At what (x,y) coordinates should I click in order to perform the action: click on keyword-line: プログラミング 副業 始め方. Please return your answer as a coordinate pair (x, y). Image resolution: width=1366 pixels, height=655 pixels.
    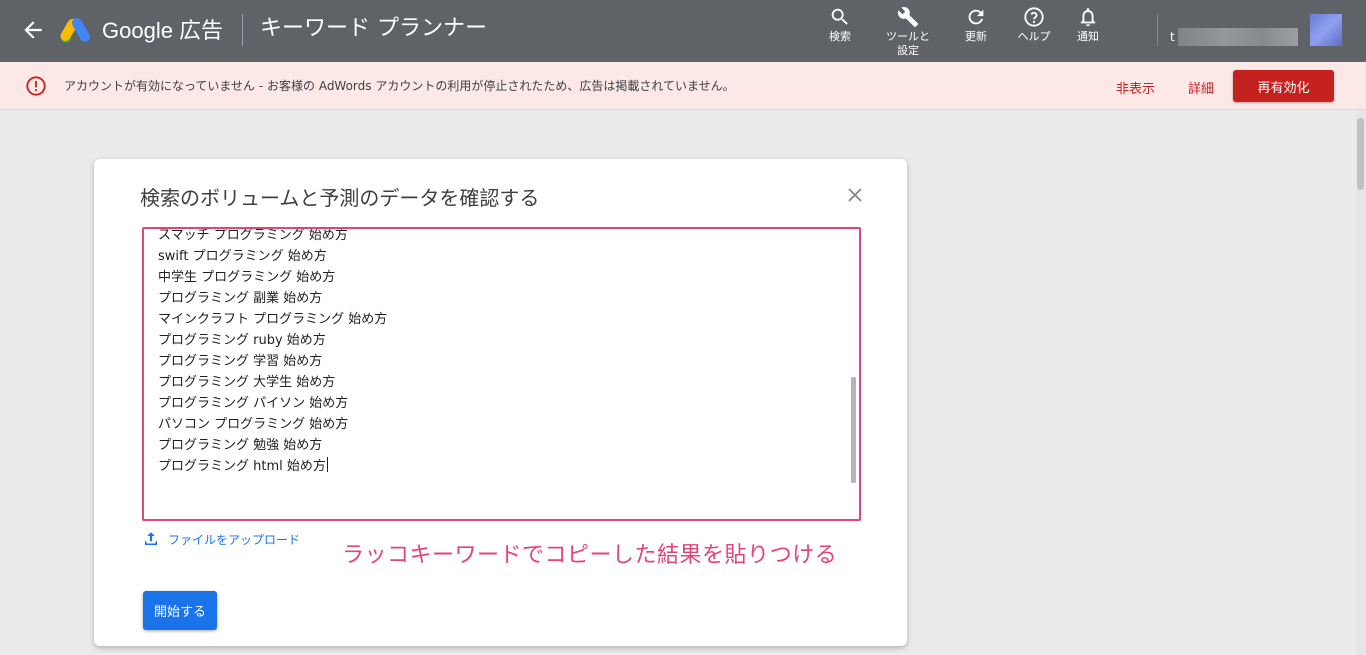
    Looking at the image, I should click on (240, 298).